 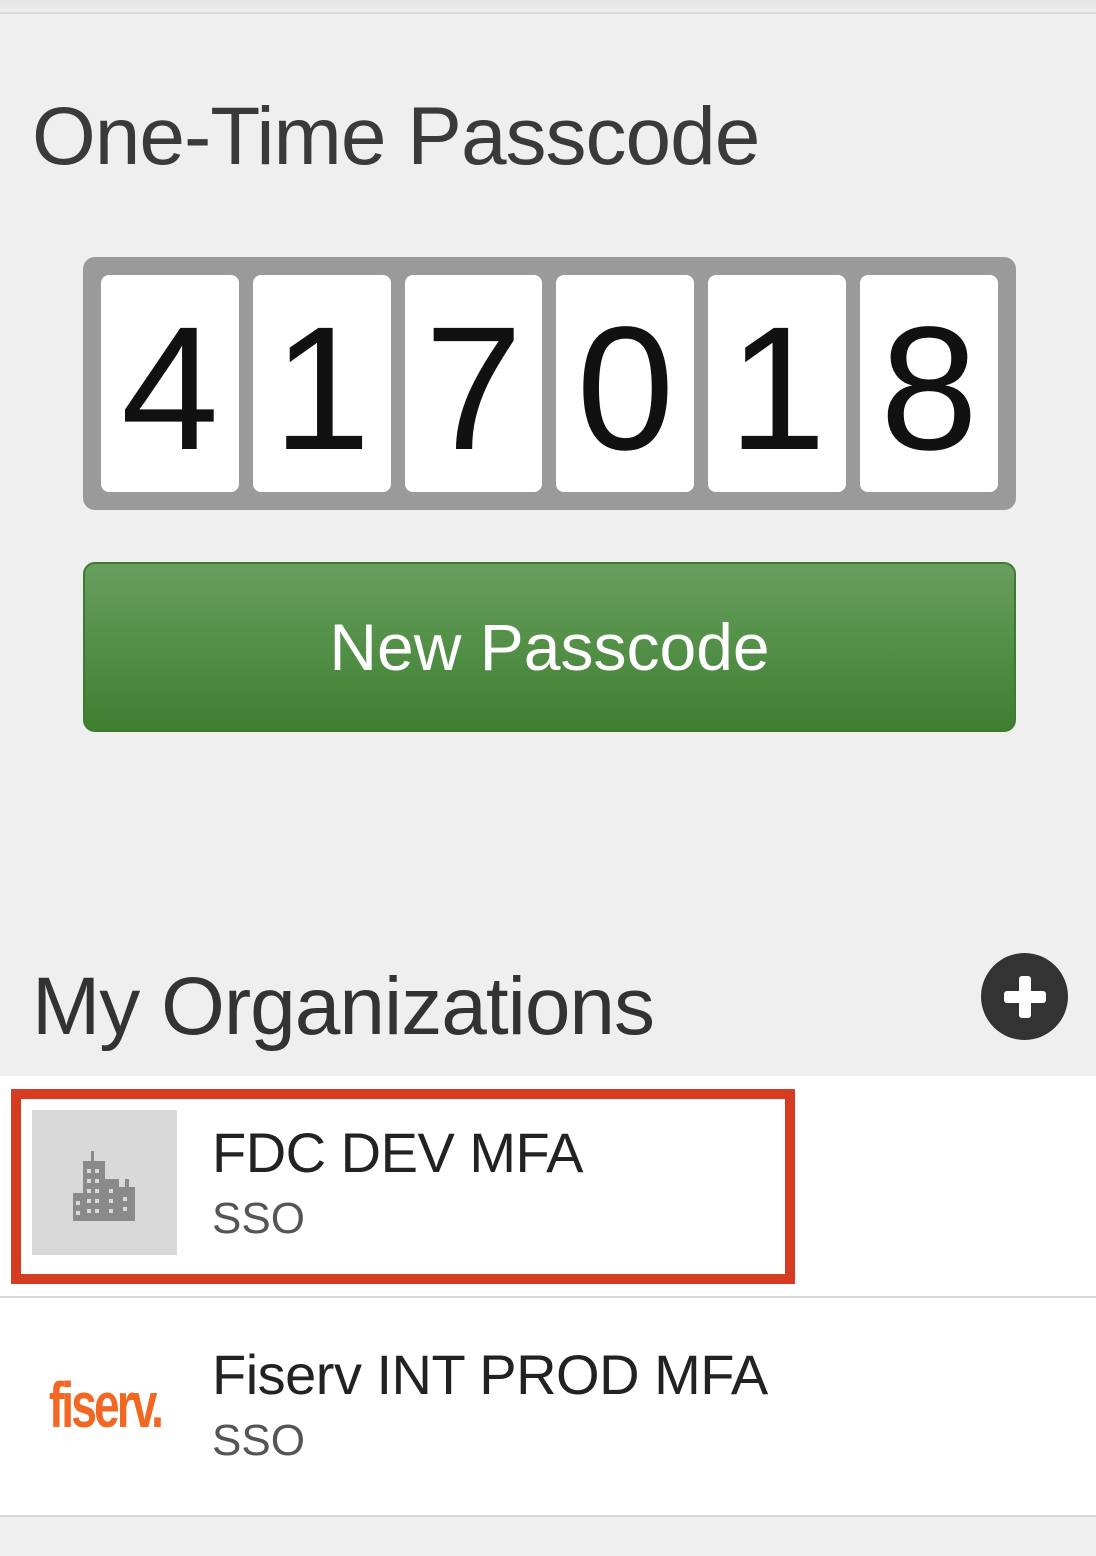 I want to click on plus-circle-icon, so click(x=1024, y=996).